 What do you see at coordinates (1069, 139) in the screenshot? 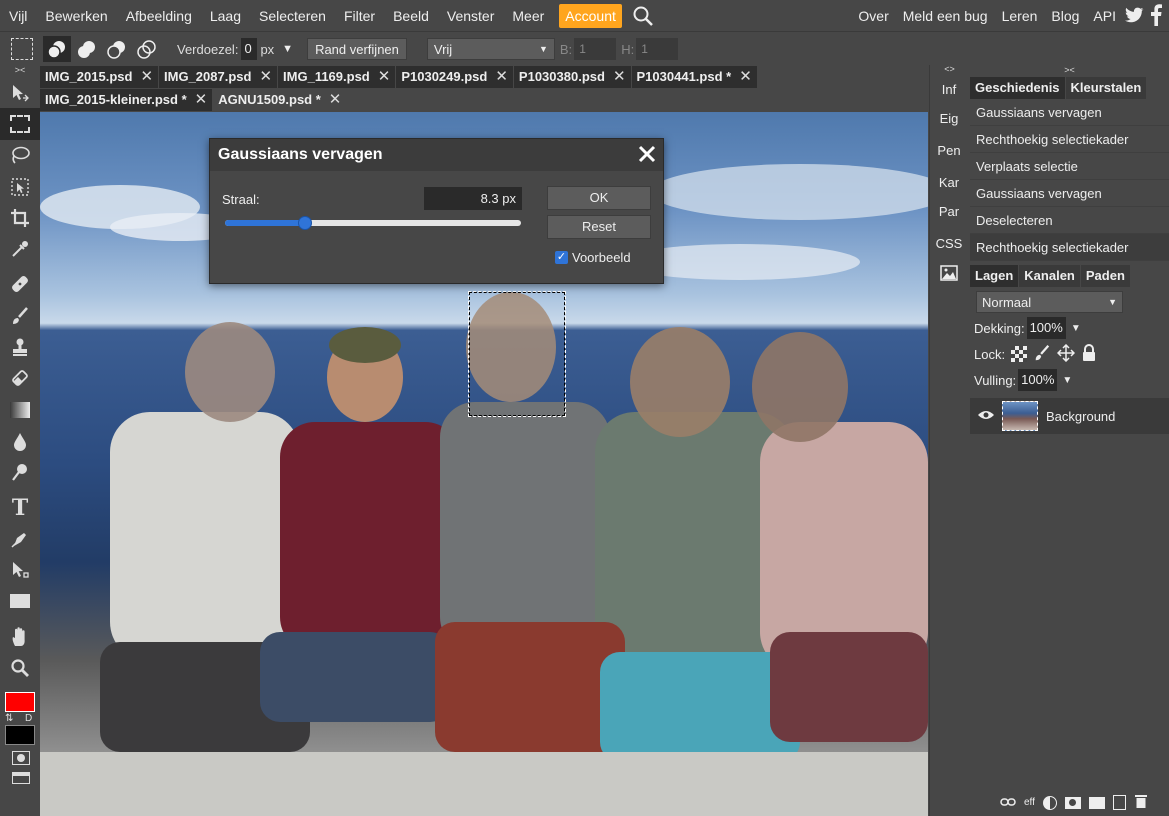
I see `history-item: Rechthoekig selectiekader` at bounding box center [1069, 139].